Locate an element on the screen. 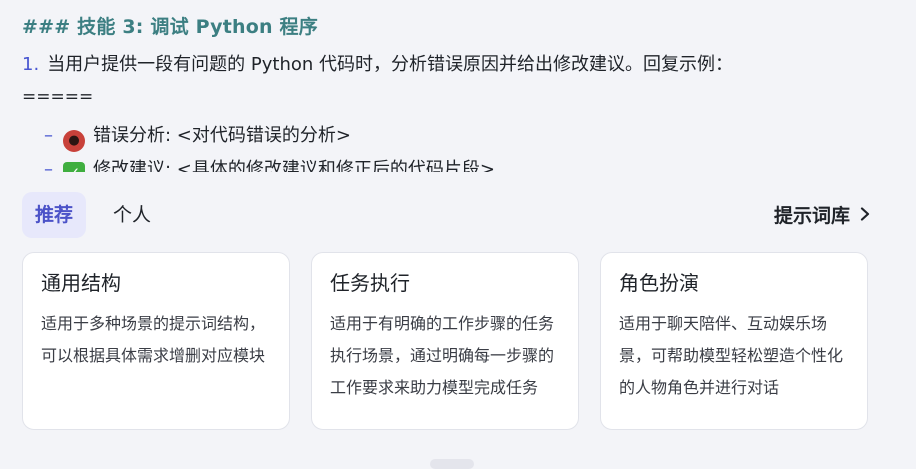 This screenshot has width=916, height=469. scroll-handle is located at coordinates (452, 464).